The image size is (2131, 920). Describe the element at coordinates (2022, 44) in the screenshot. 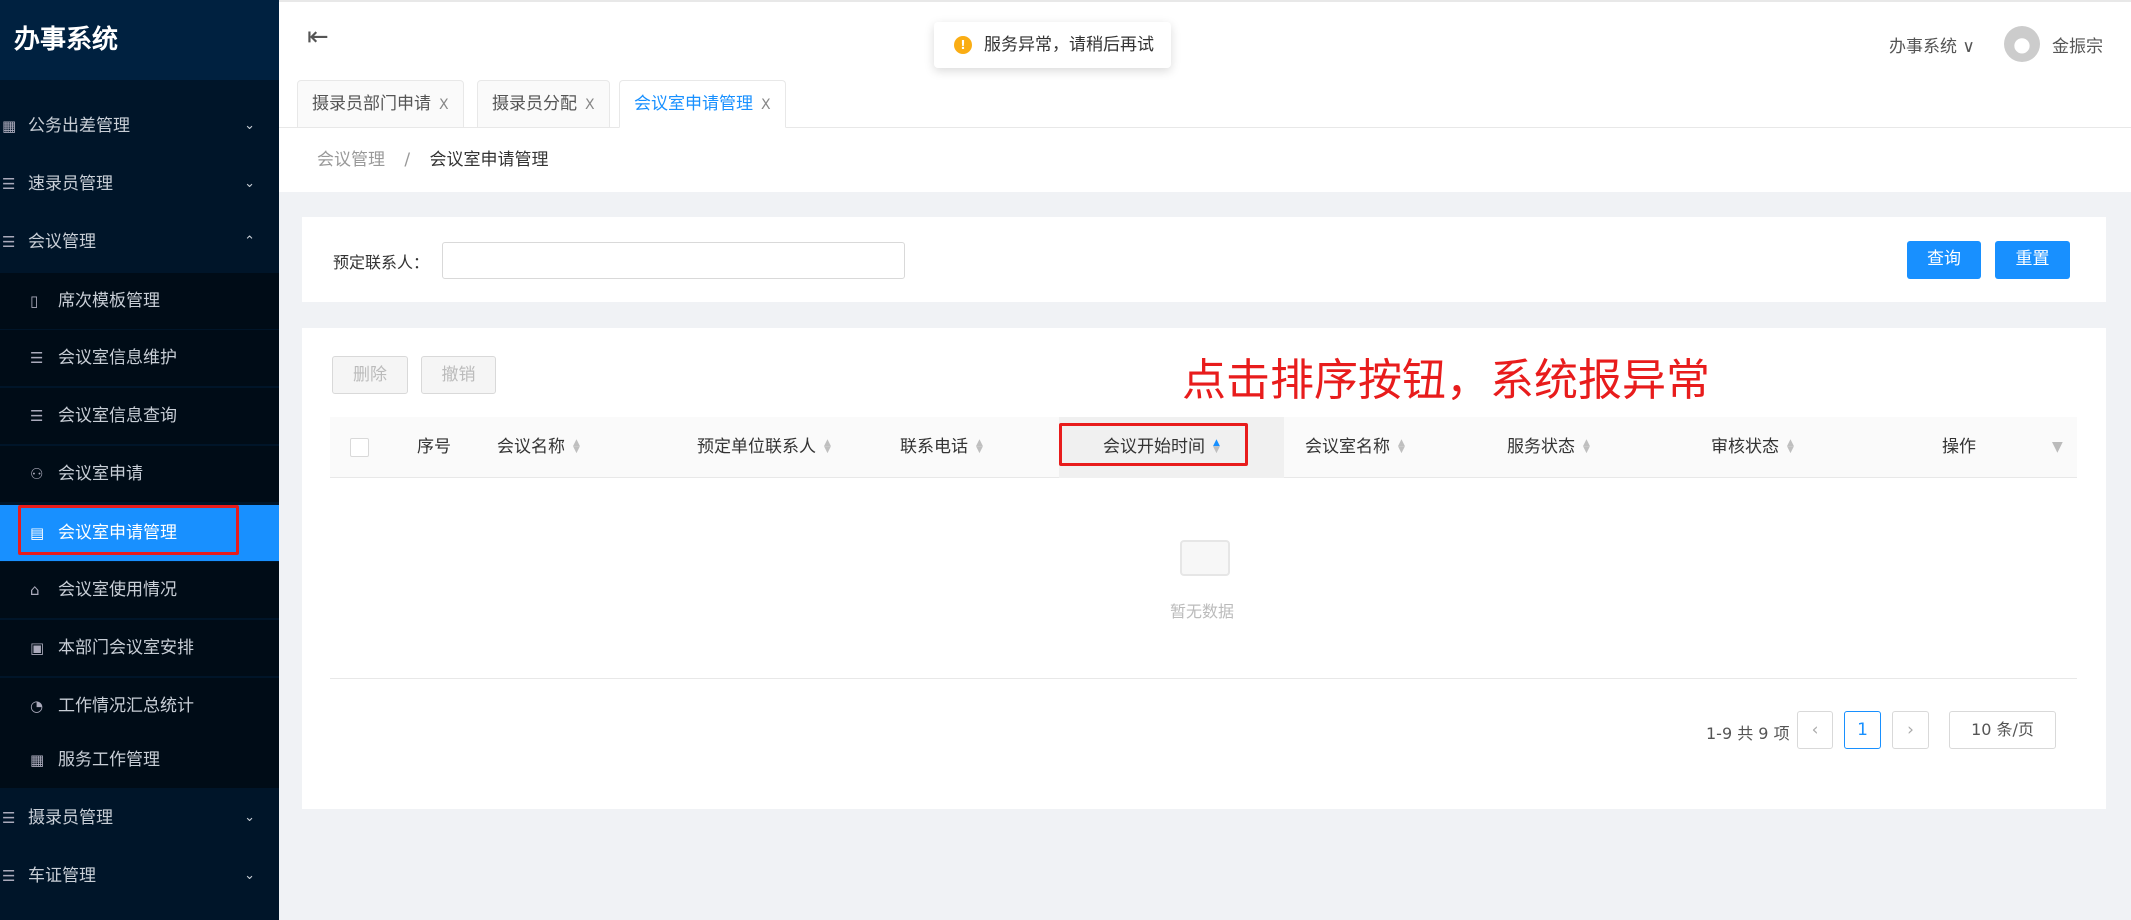

I see `avatar: ●` at that location.